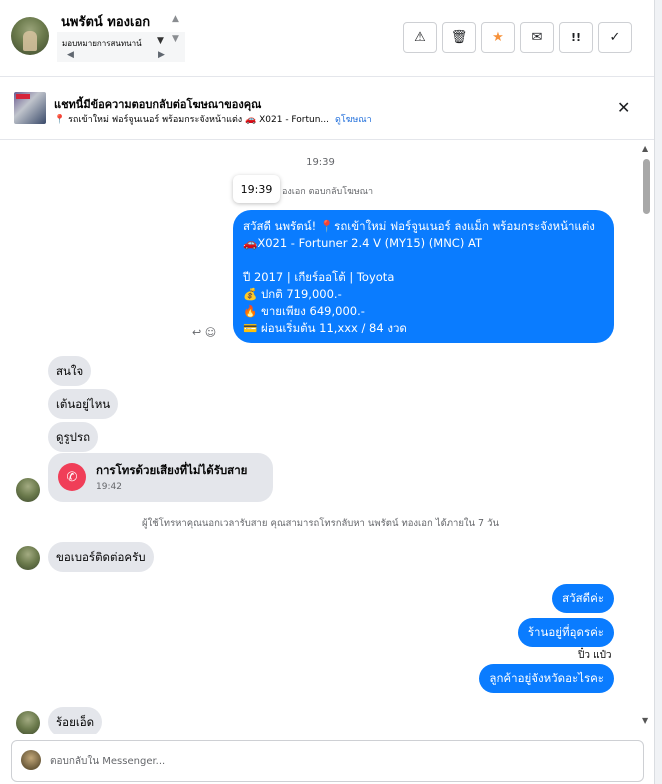 This screenshot has height=784, width=662. I want to click on window-edge, so click(658, 392).